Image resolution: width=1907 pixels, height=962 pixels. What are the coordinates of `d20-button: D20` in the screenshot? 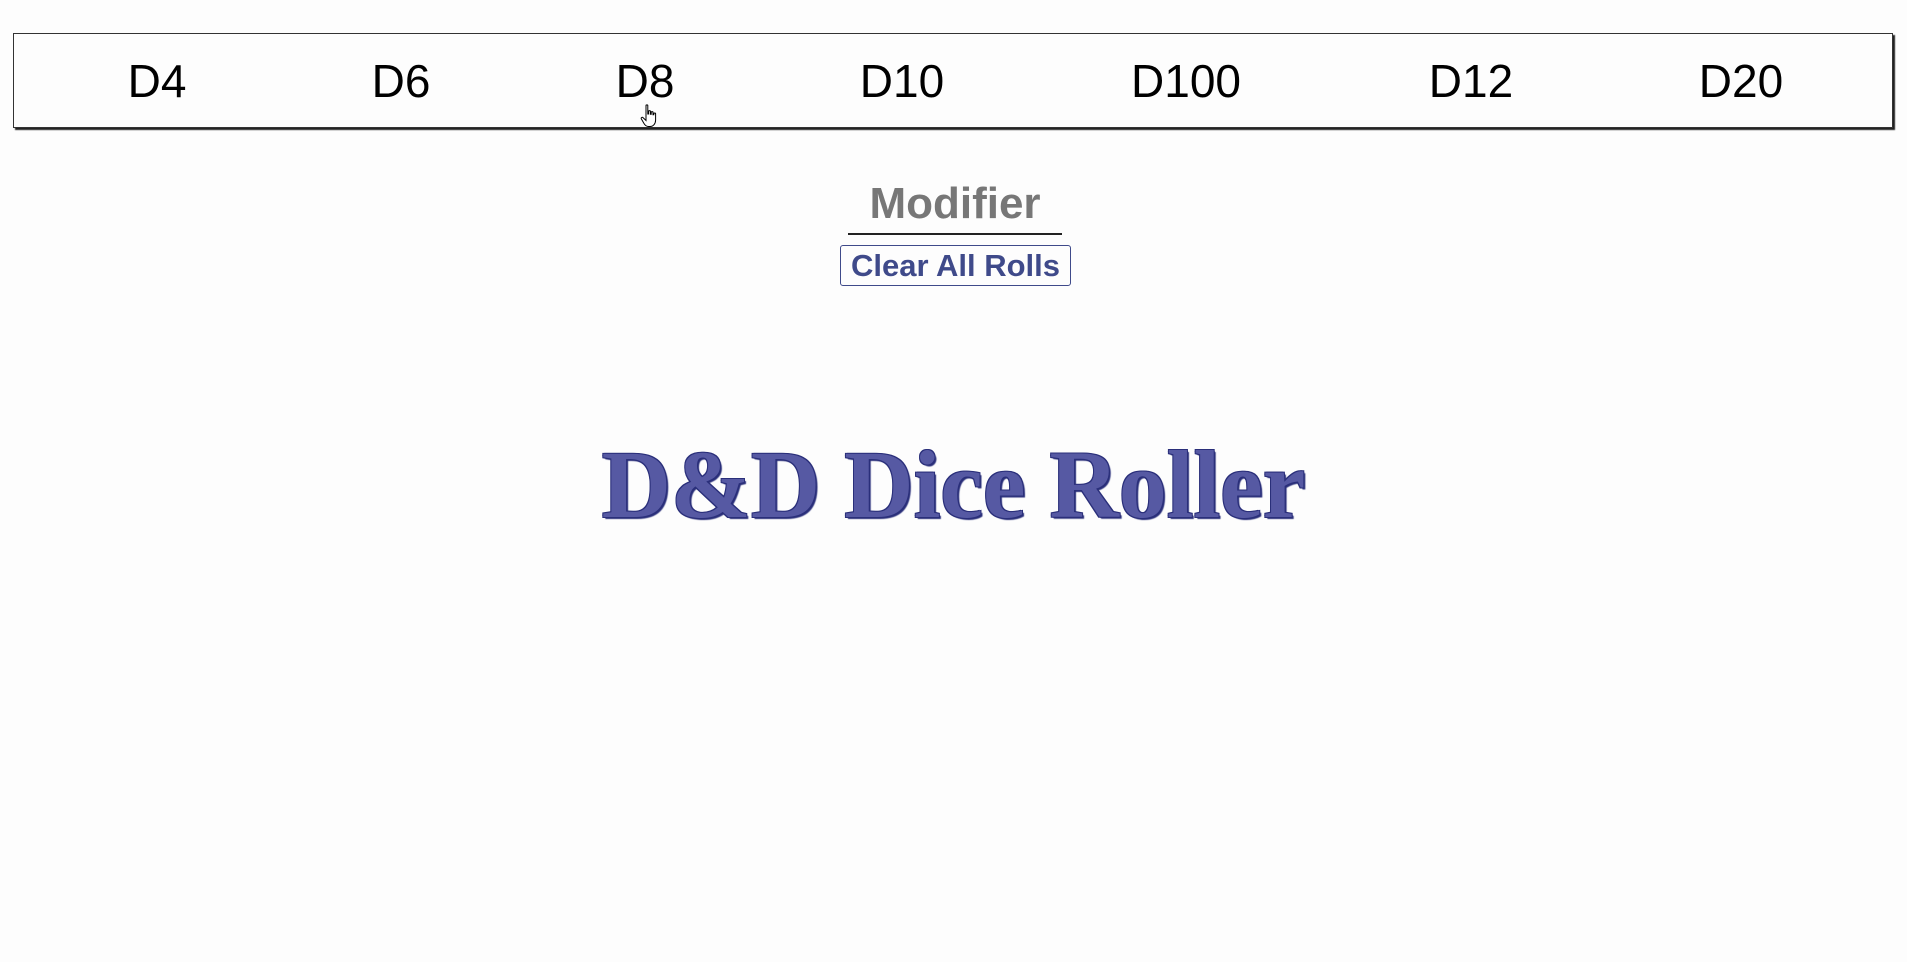 It's located at (1741, 81).